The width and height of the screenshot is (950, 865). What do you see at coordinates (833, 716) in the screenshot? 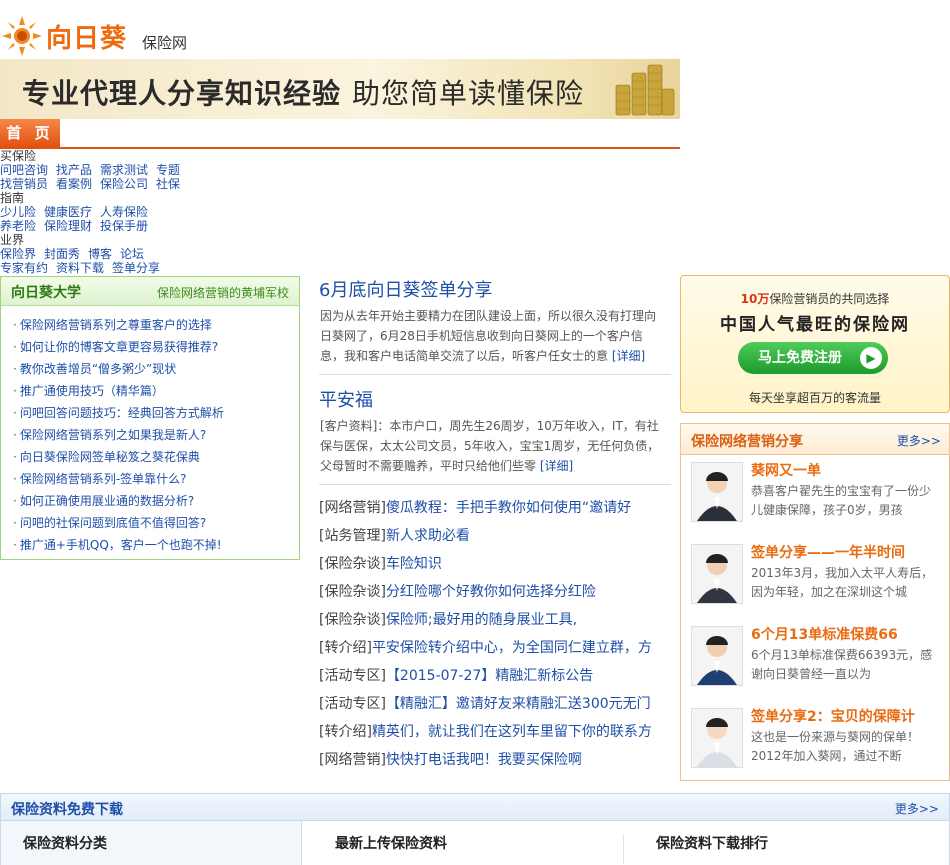
I see `share-item-title: 签单分享2：宝贝的保障计` at bounding box center [833, 716].